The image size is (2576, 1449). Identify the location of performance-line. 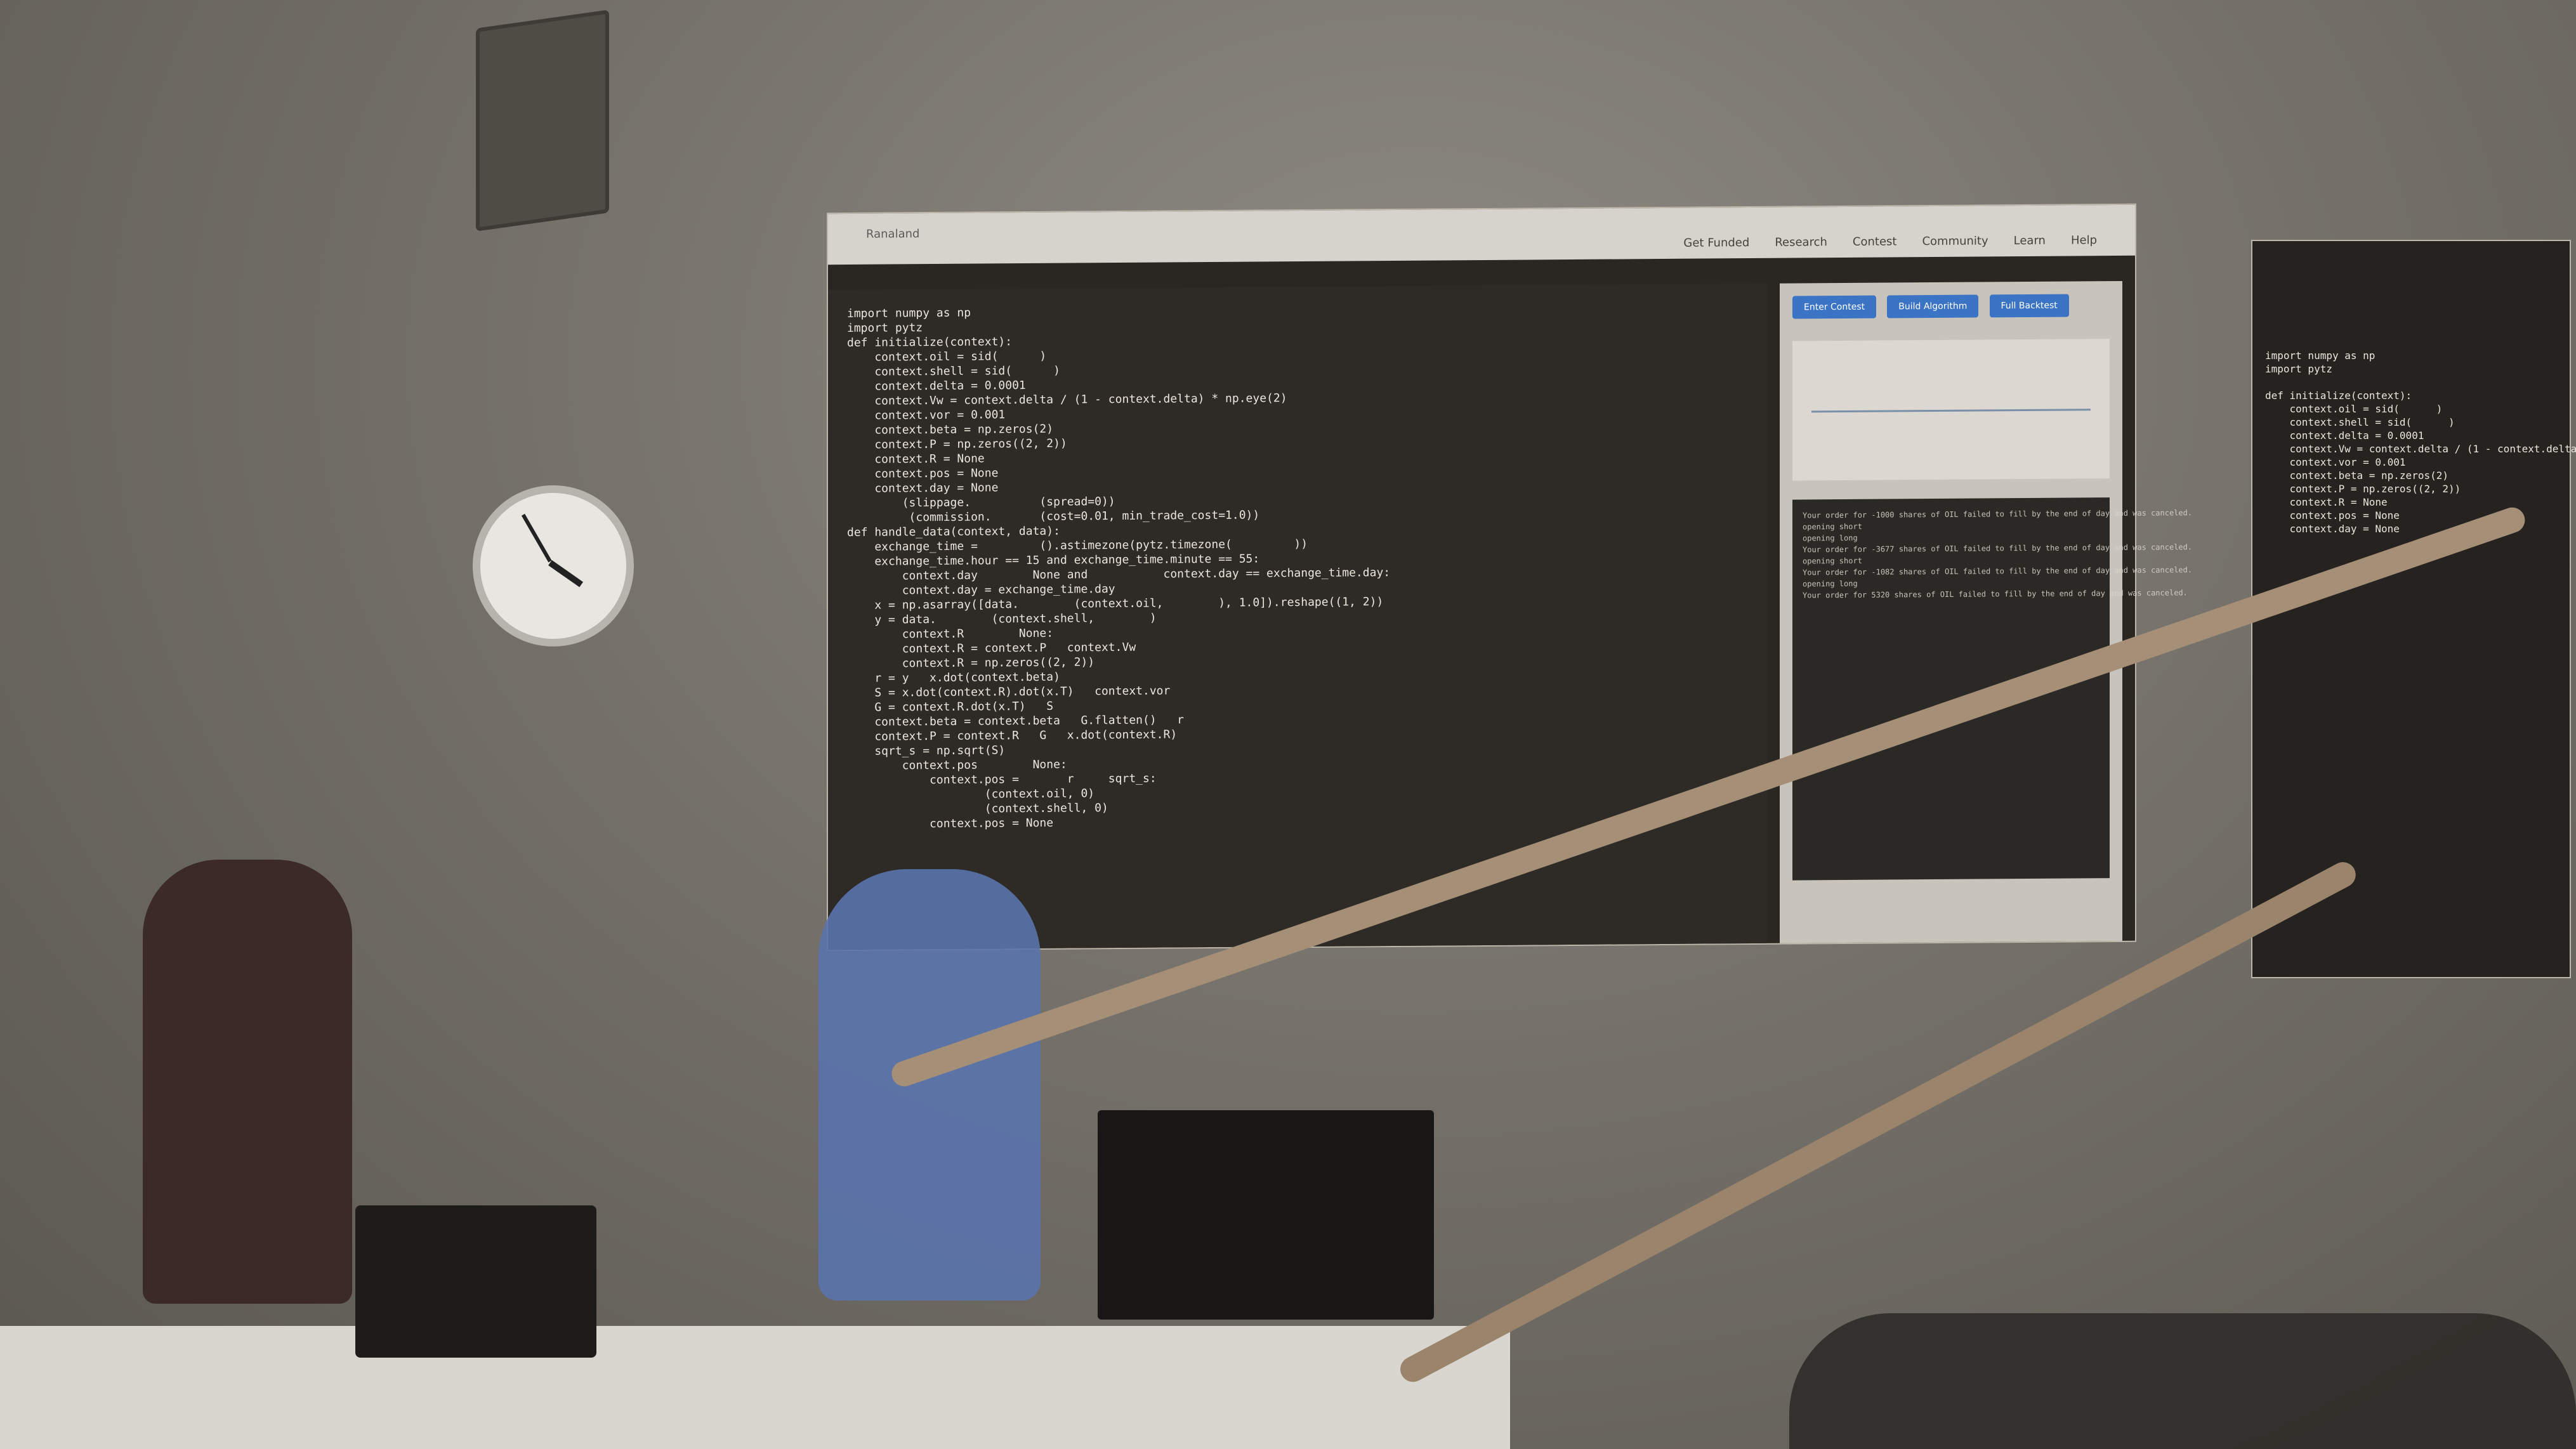
(1951, 411).